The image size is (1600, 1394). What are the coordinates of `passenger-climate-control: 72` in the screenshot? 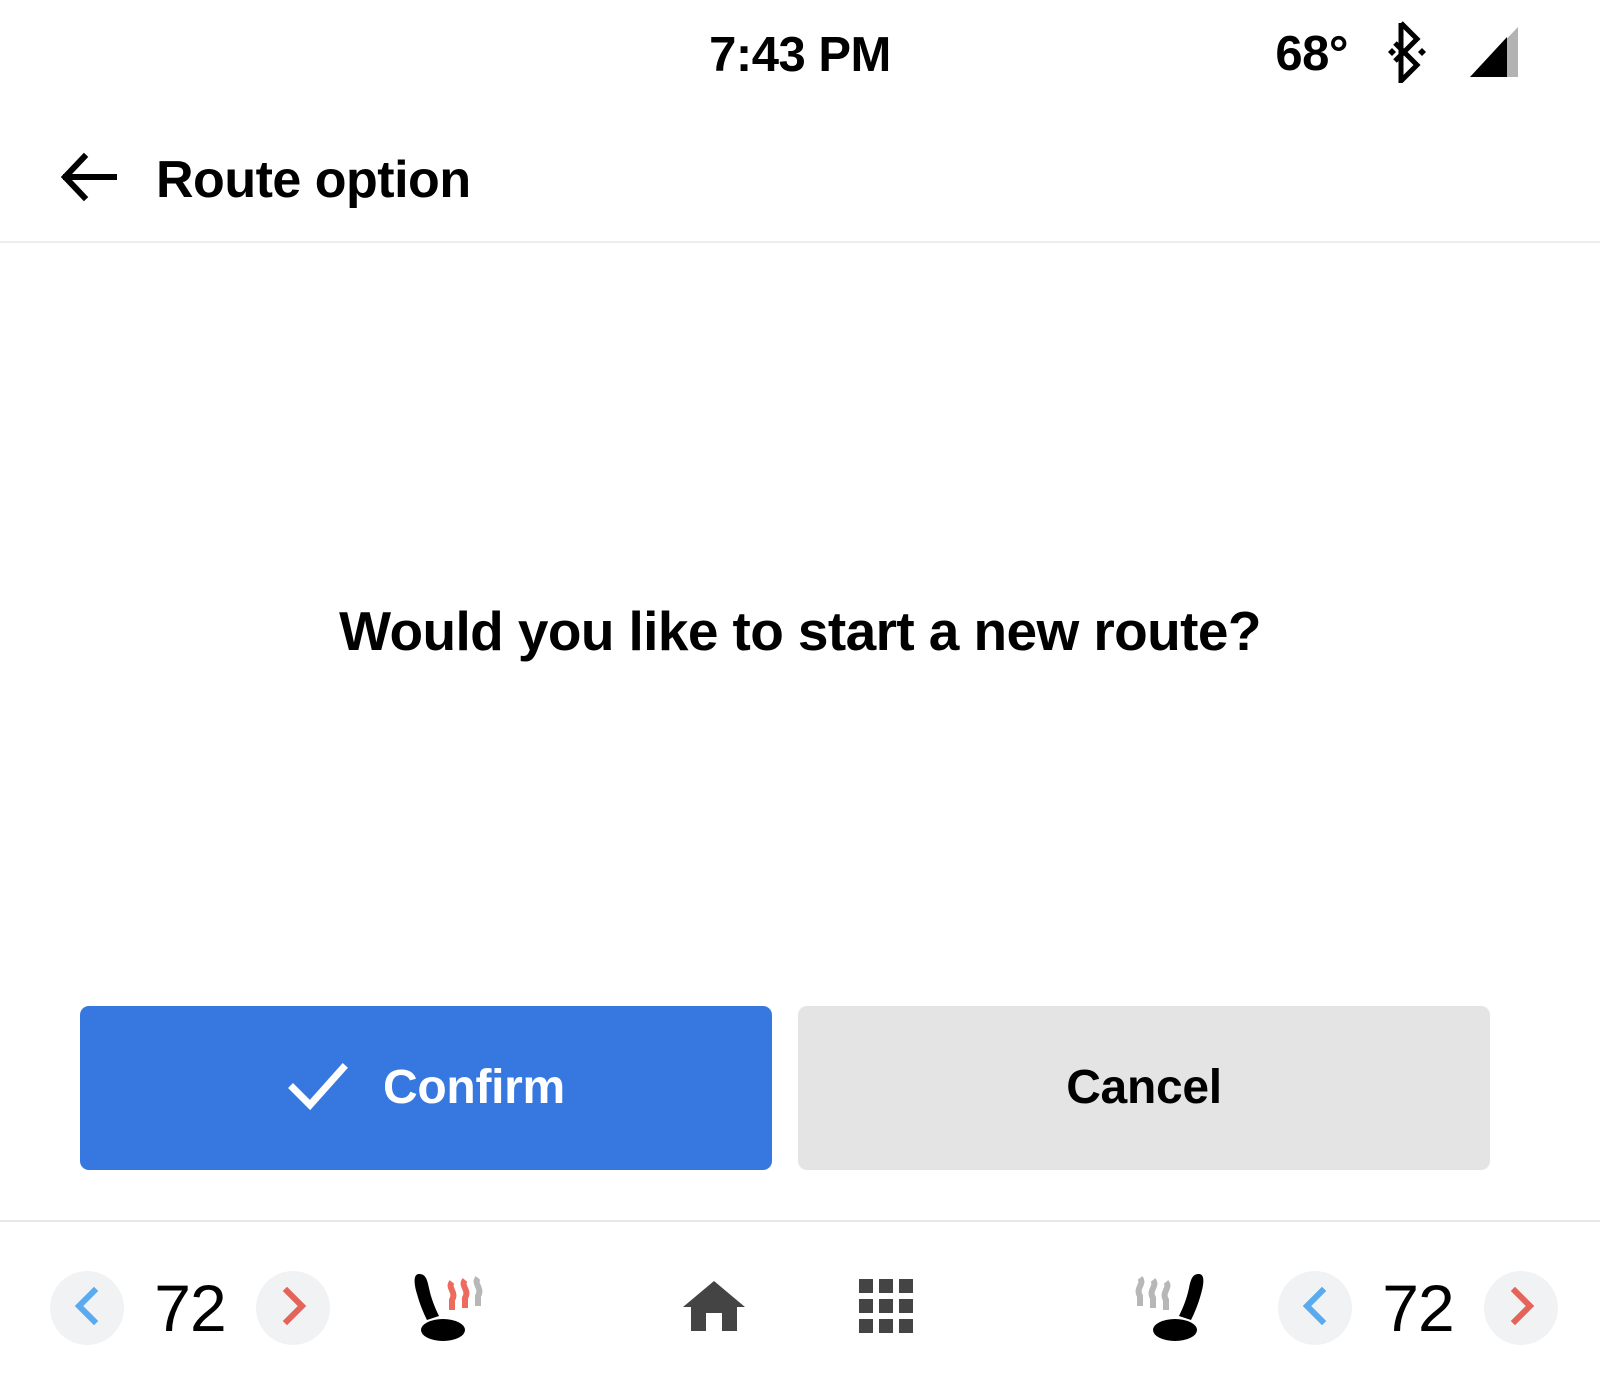 It's located at (1418, 1308).